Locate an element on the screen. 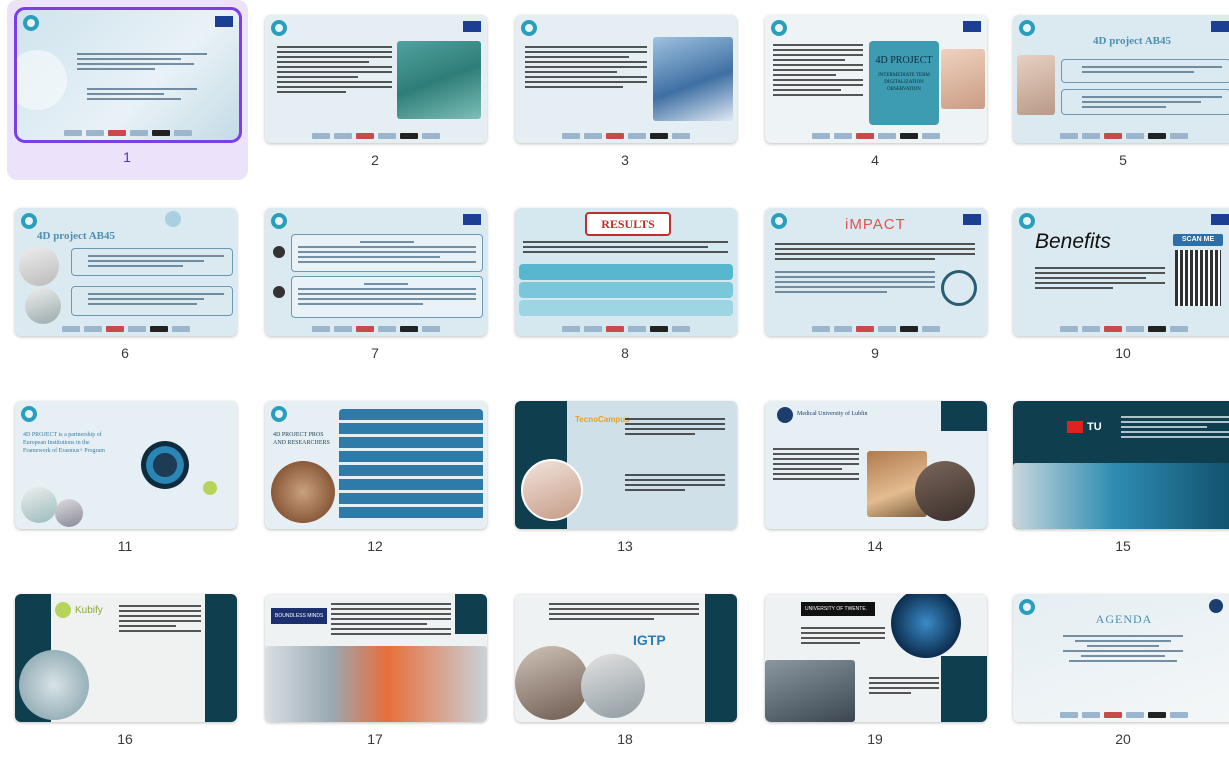  slide-thumbnail: TU is located at coordinates (1121, 465).